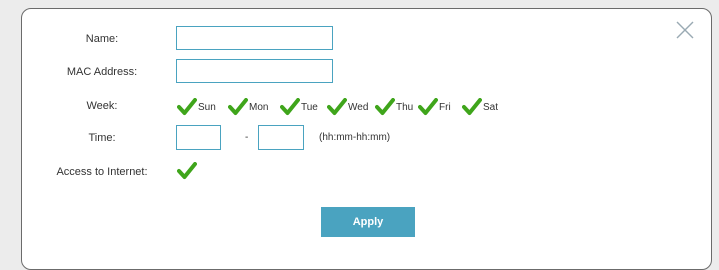 The width and height of the screenshot is (719, 270). I want to click on name-input, so click(254, 38).